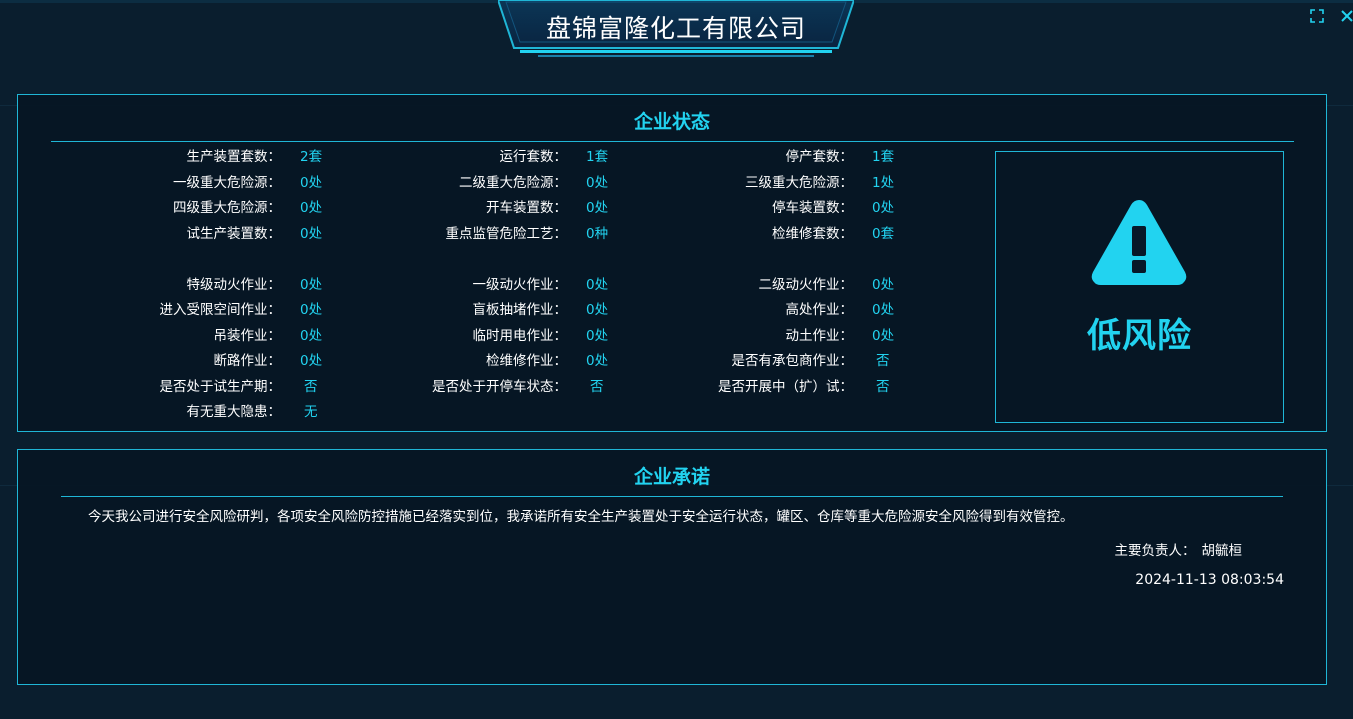  What do you see at coordinates (1222, 551) in the screenshot?
I see `signer-name: 胡毓桓` at bounding box center [1222, 551].